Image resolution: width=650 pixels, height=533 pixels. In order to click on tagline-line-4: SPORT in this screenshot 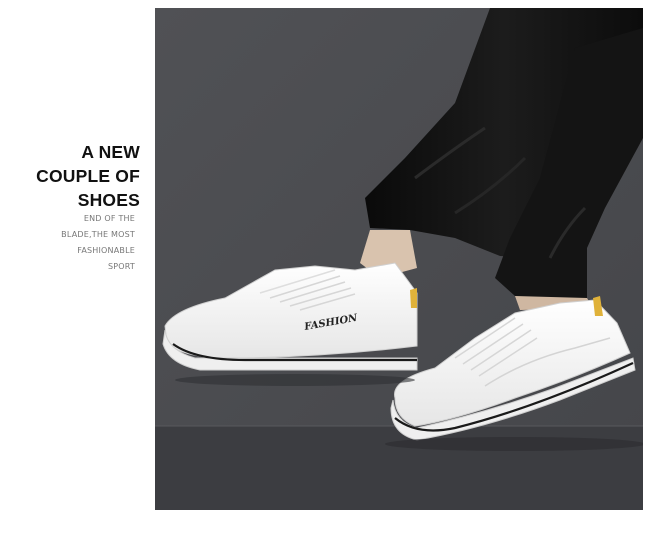, I will do `click(121, 266)`.